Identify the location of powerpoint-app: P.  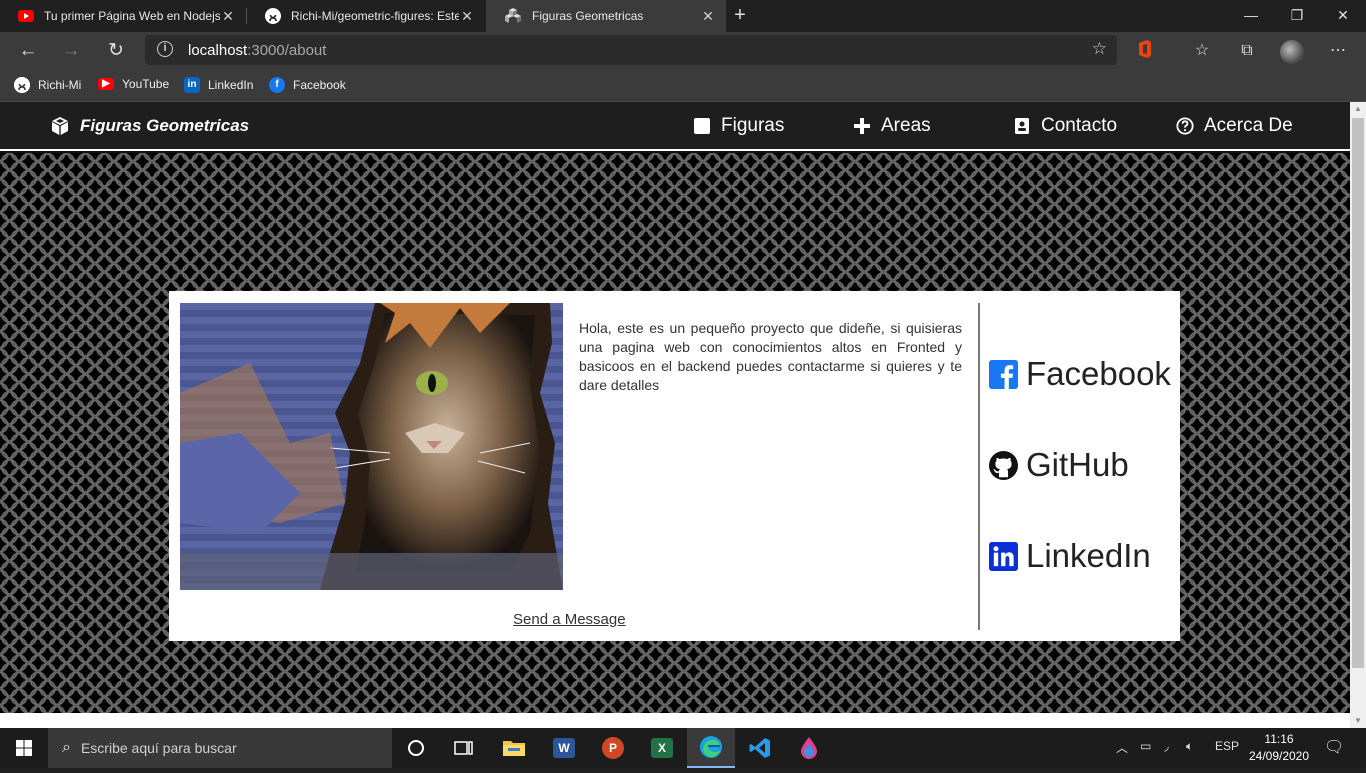
(613, 748).